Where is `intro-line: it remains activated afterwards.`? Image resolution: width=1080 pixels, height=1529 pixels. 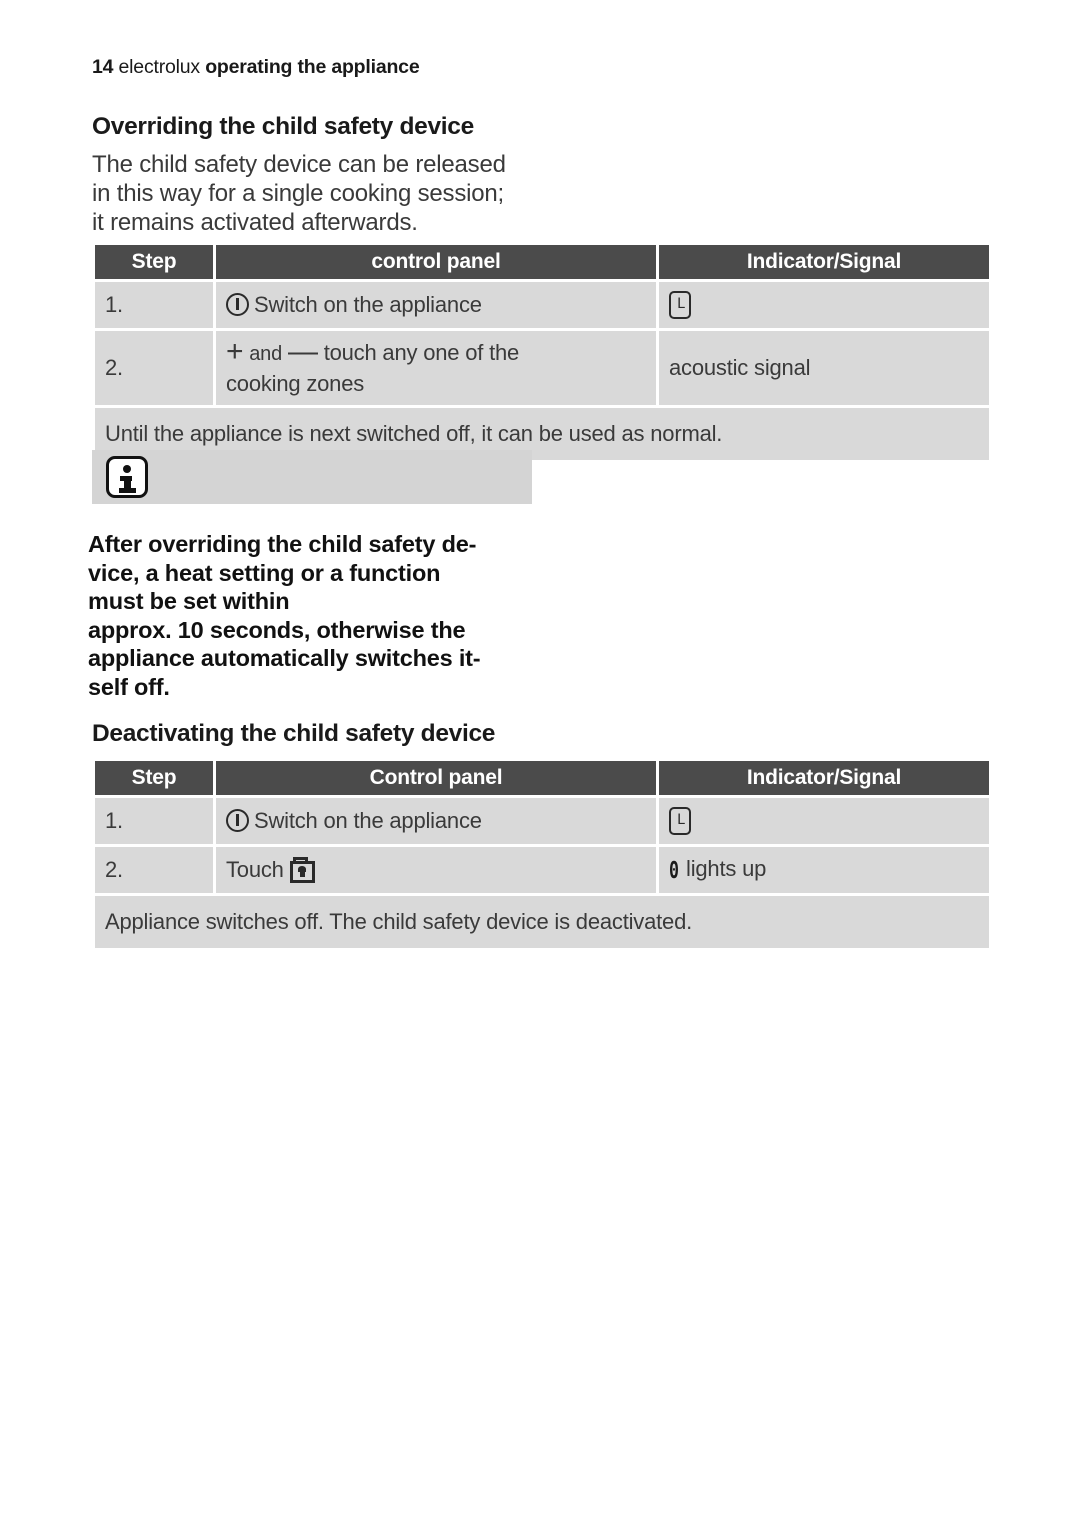 intro-line: it remains activated afterwards. is located at coordinates (255, 222).